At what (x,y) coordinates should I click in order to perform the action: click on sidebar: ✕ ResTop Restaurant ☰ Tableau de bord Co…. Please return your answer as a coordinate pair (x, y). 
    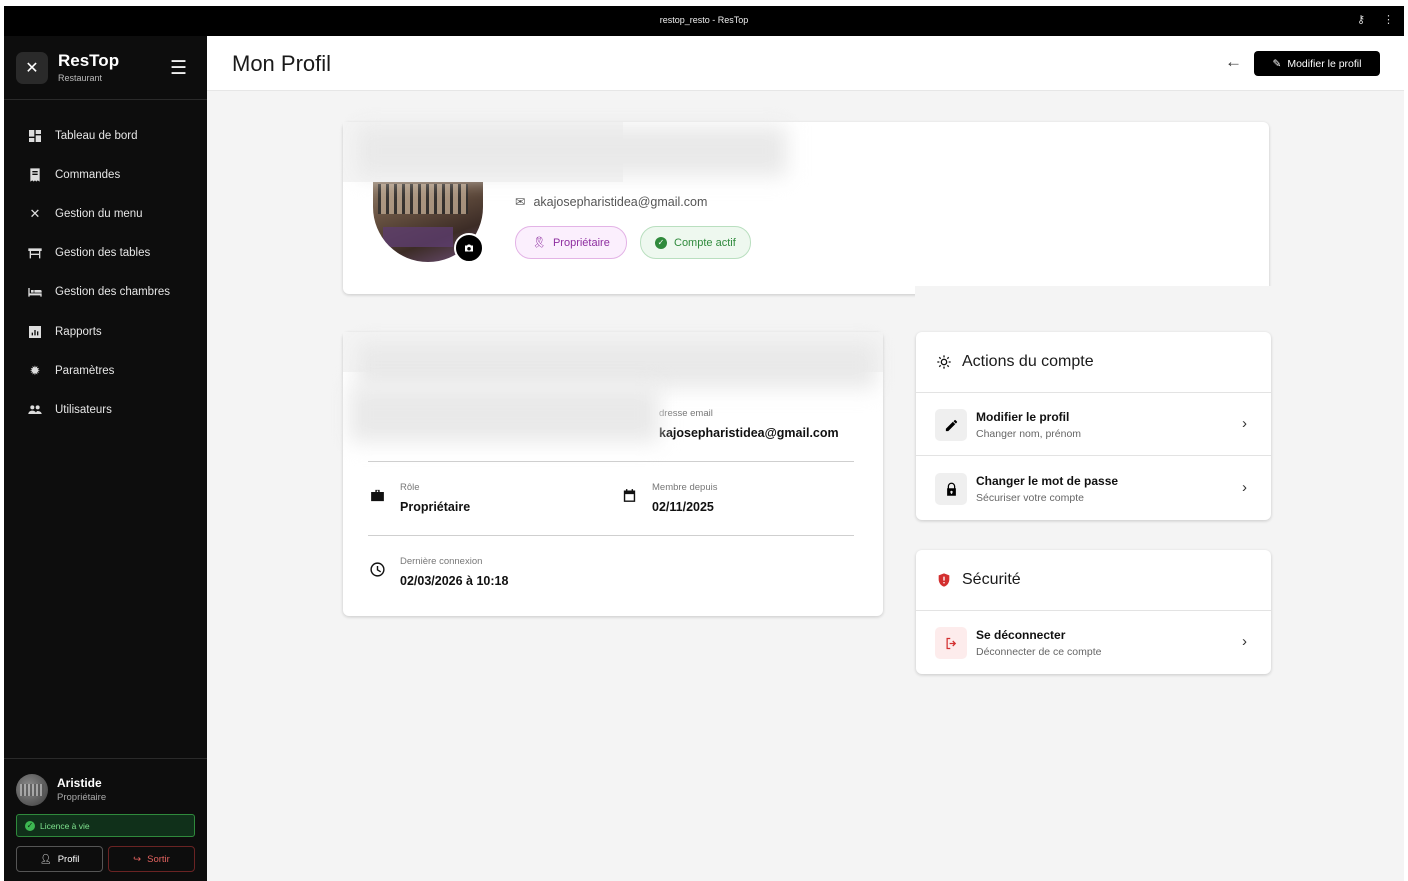
    Looking at the image, I should click on (105, 458).